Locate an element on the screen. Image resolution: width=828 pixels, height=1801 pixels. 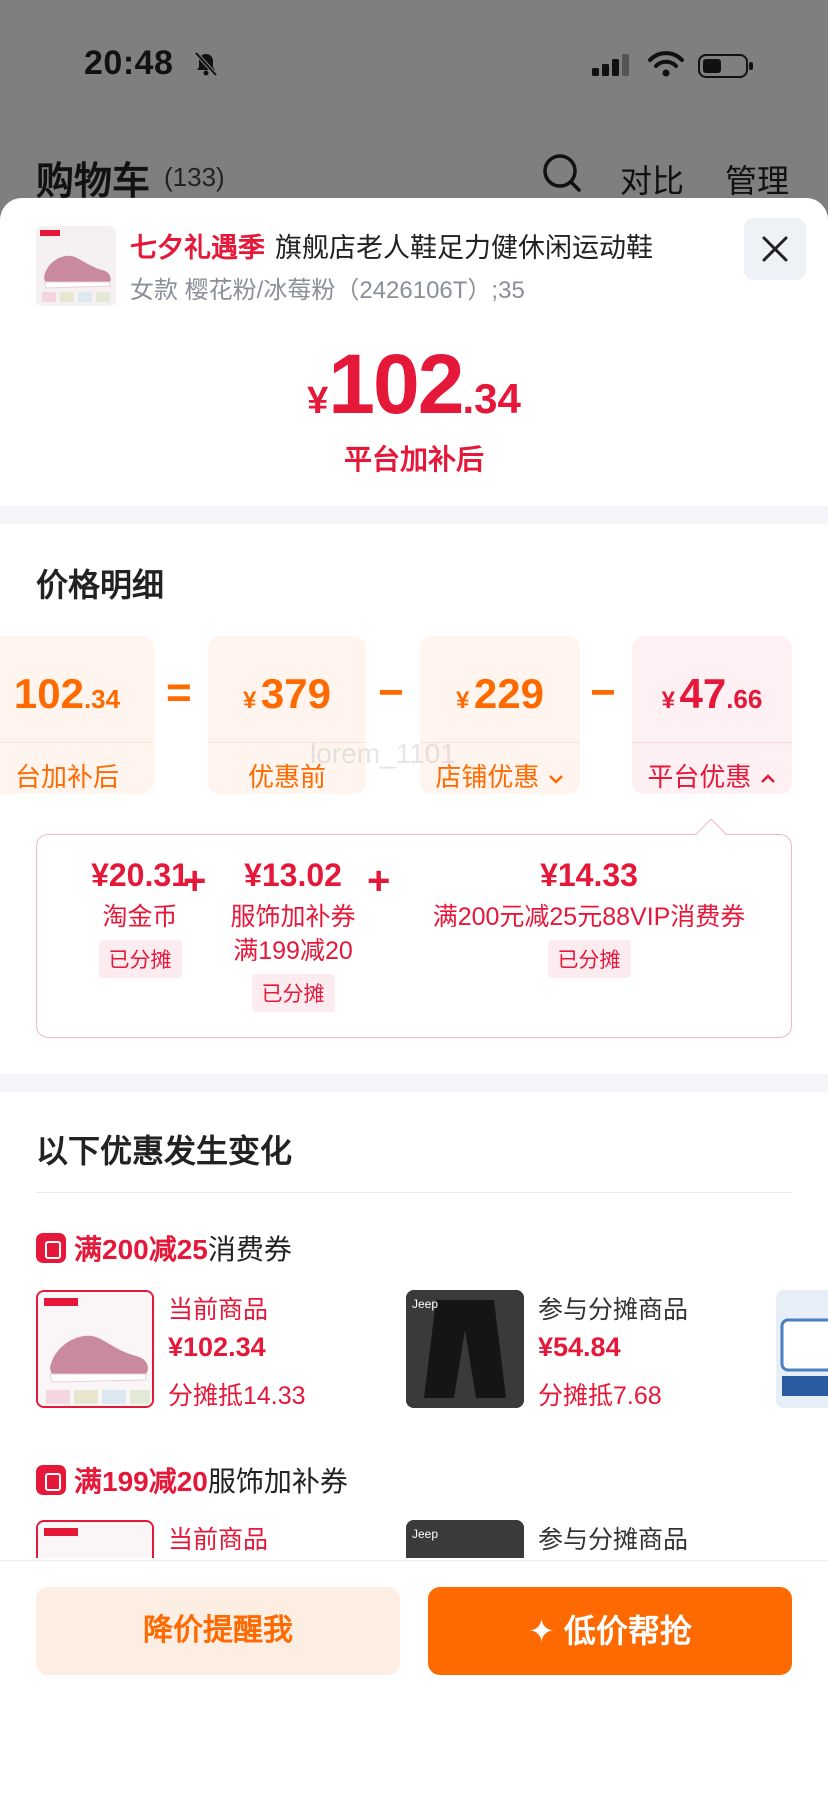
watermark: lorem_1101 is located at coordinates (383, 753).